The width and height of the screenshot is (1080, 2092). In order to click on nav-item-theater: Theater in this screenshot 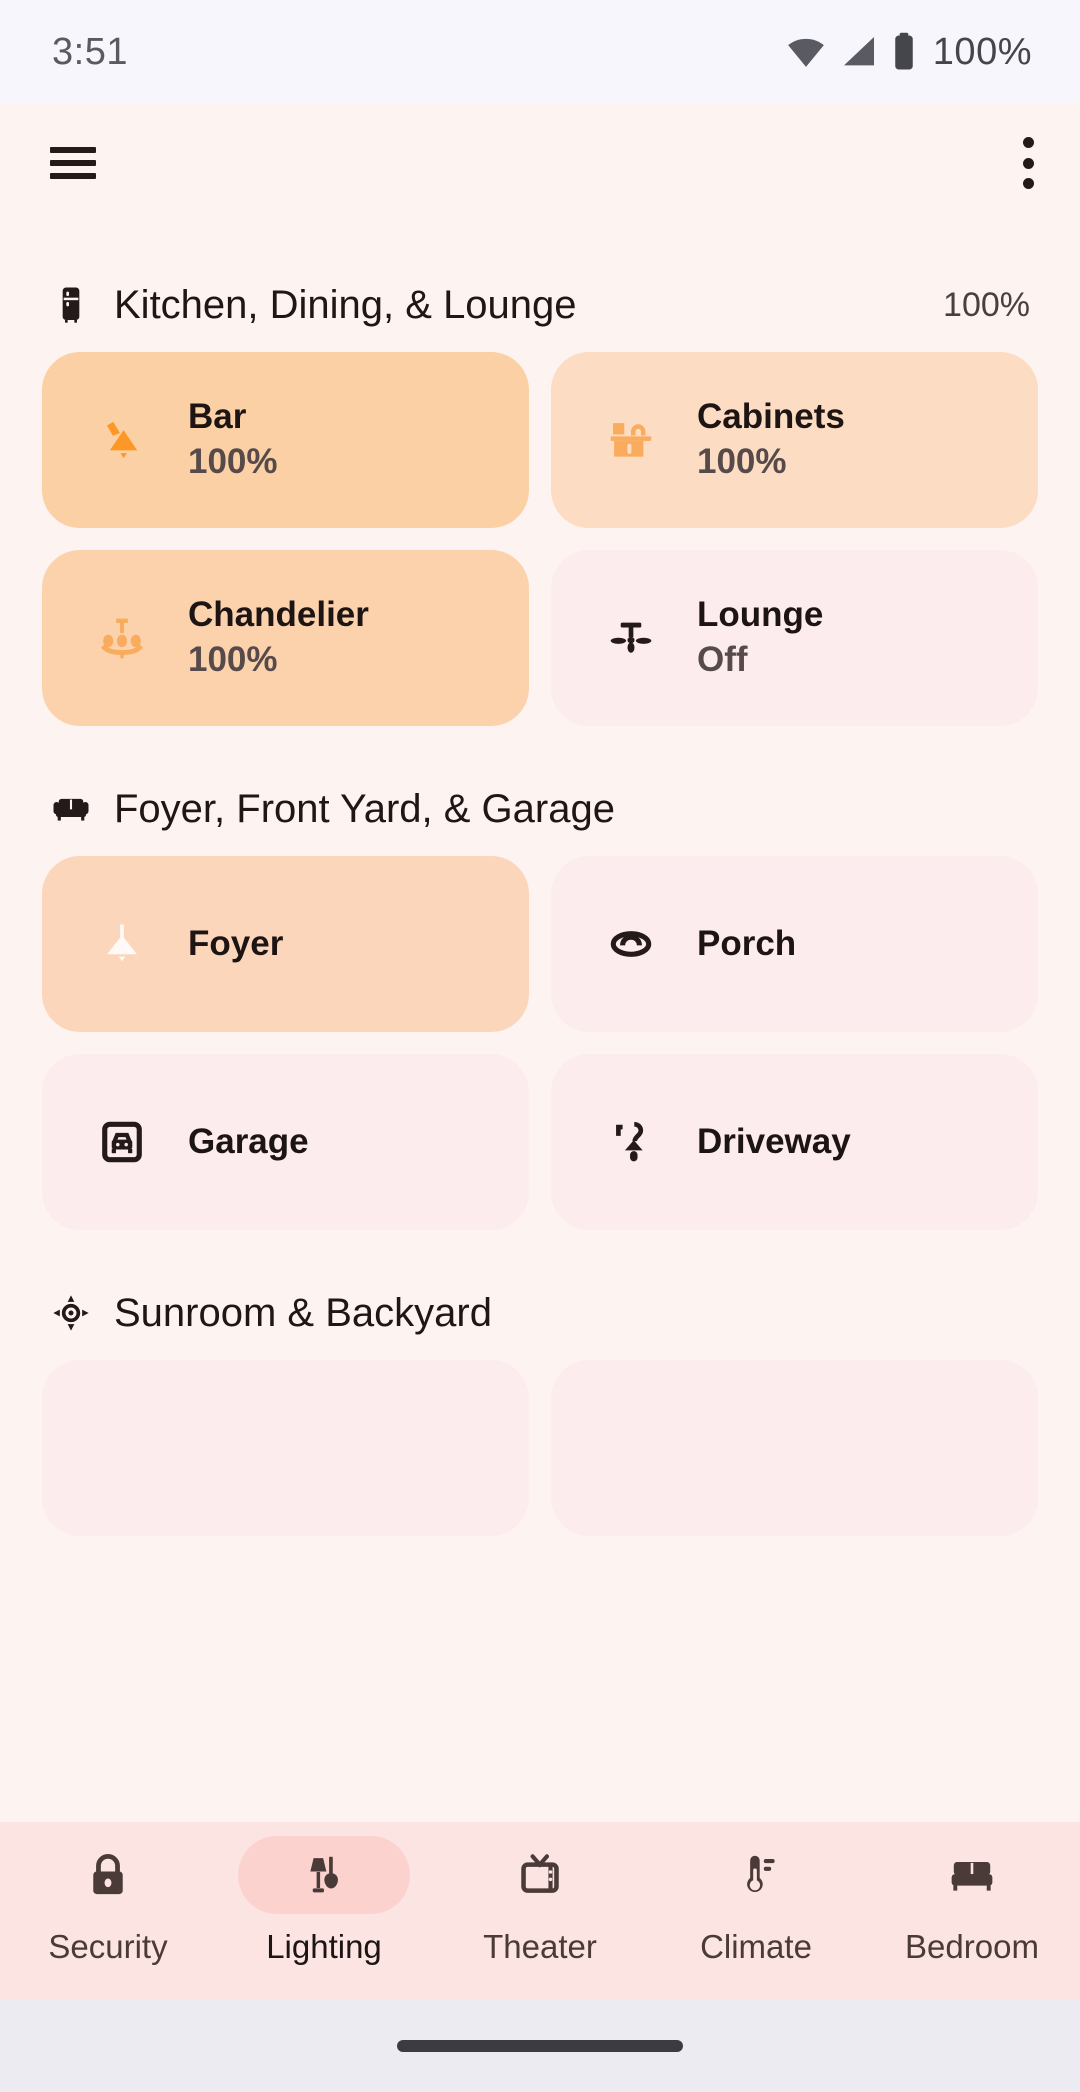, I will do `click(540, 1901)`.